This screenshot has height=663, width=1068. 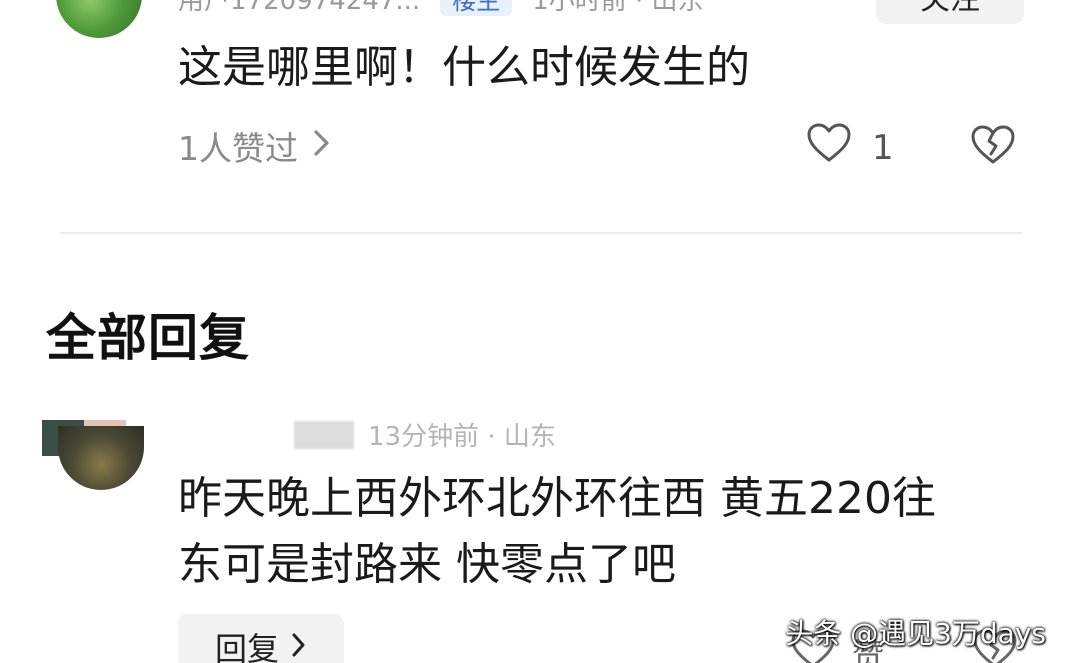 What do you see at coordinates (427, 564) in the screenshot?
I see `reply-text-line: 东可是封路来 快零点了吧` at bounding box center [427, 564].